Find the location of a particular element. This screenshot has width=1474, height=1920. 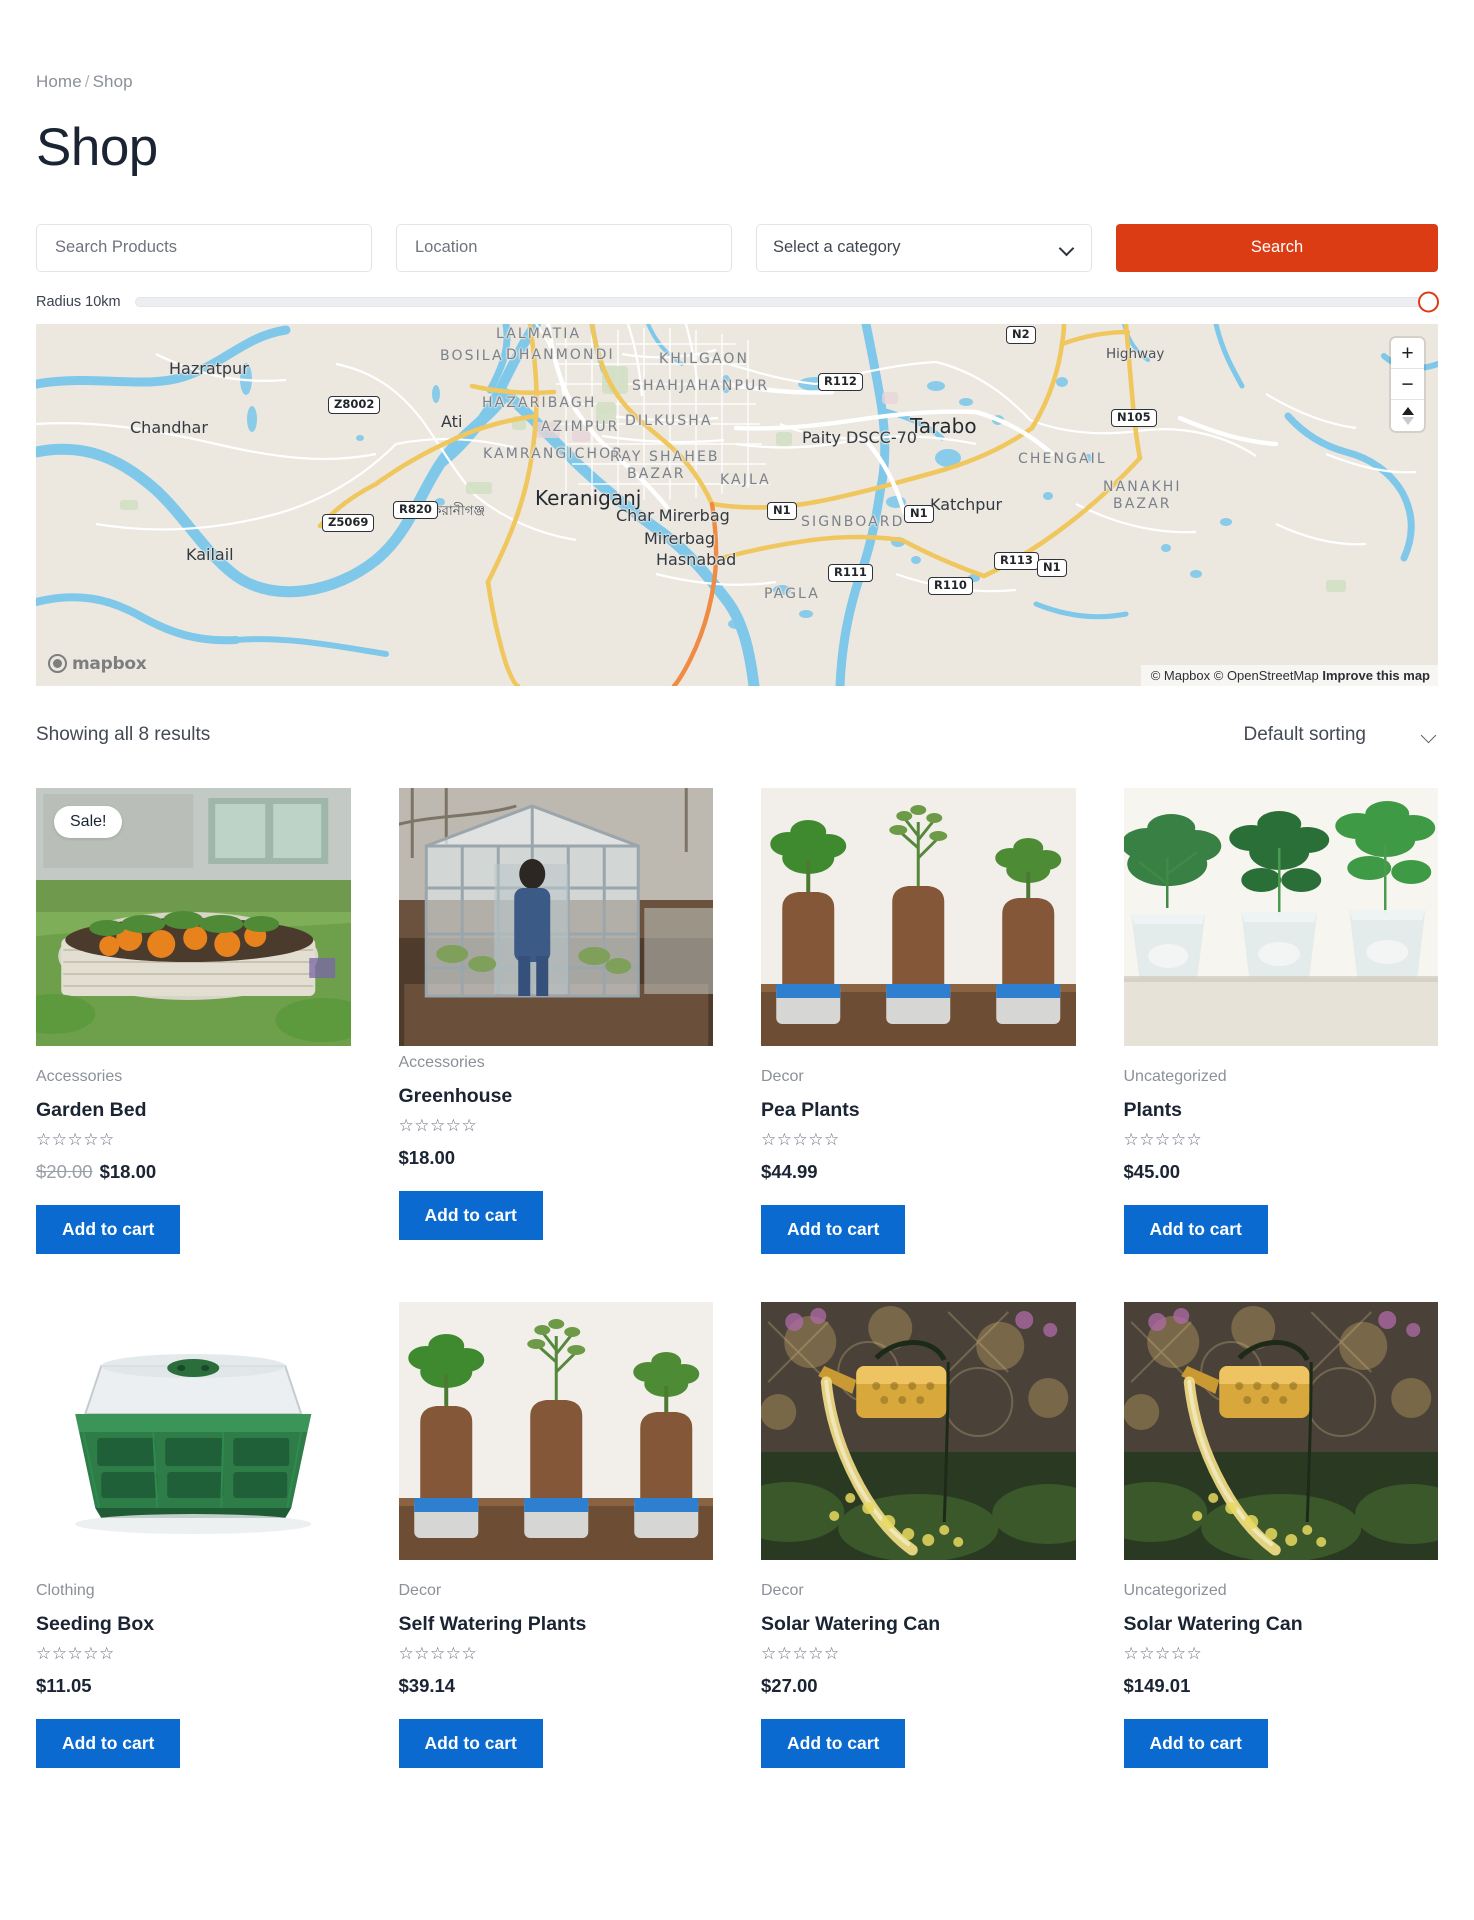

mapbox-logo-text: mapbox is located at coordinates (109, 663).